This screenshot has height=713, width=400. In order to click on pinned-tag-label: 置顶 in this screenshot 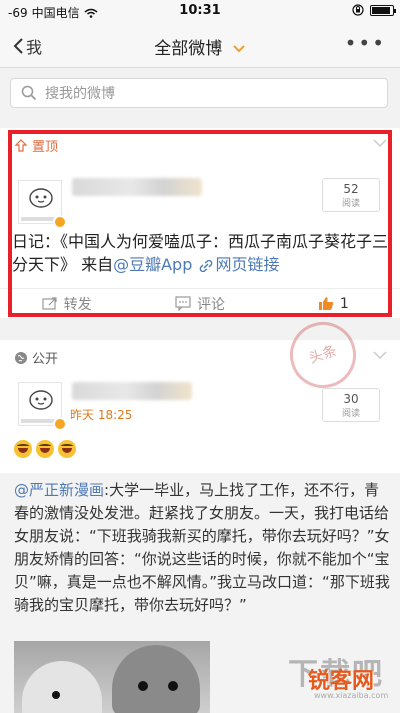, I will do `click(45, 147)`.